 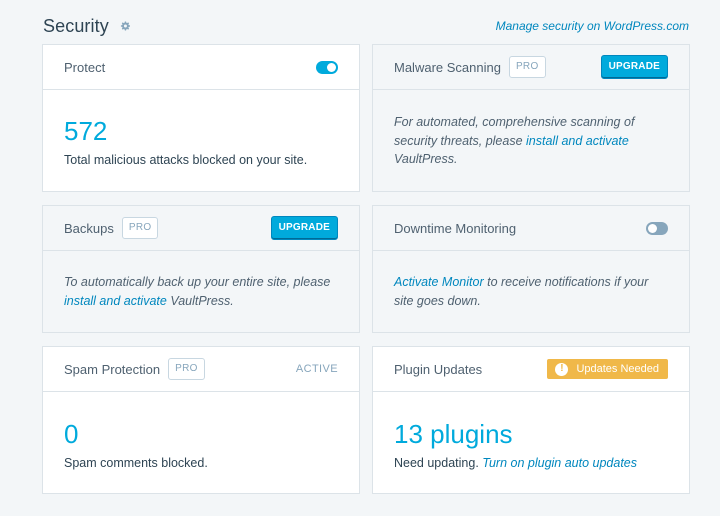 I want to click on plugins-needing-update-count: 13 plugins, so click(x=453, y=434).